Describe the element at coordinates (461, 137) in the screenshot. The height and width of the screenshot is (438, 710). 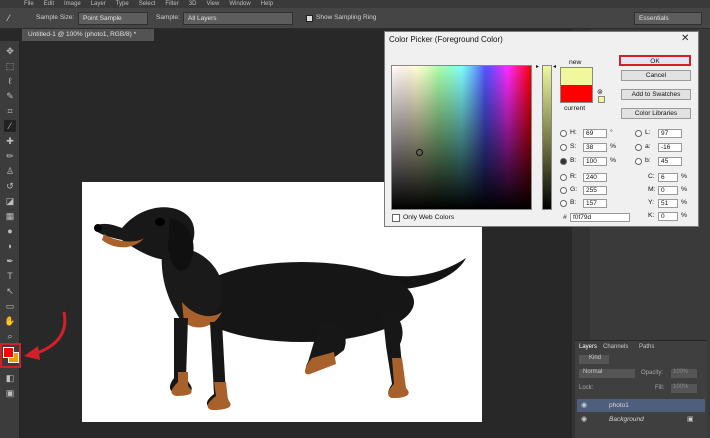
I see `saturation-brightness-field` at that location.